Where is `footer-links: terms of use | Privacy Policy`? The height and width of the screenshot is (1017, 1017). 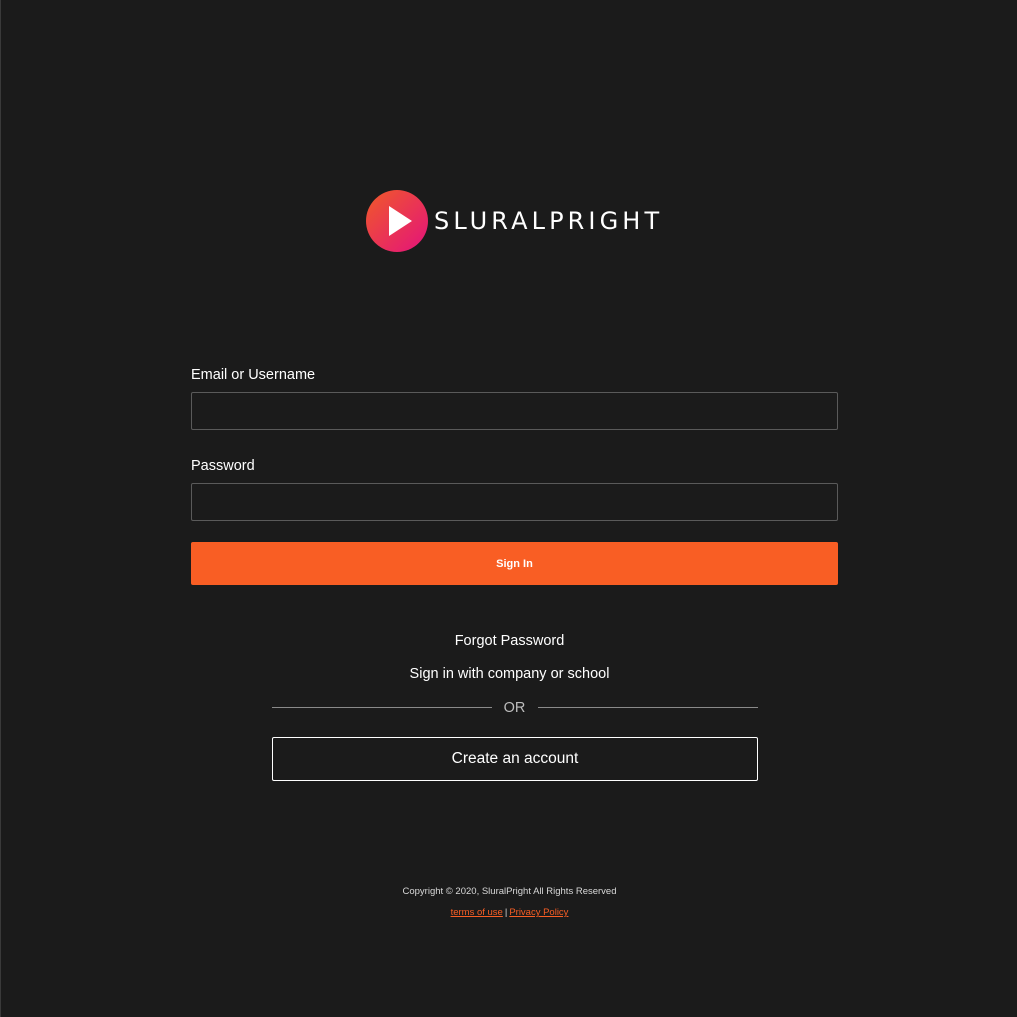
footer-links: terms of use | Privacy Policy is located at coordinates (509, 912).